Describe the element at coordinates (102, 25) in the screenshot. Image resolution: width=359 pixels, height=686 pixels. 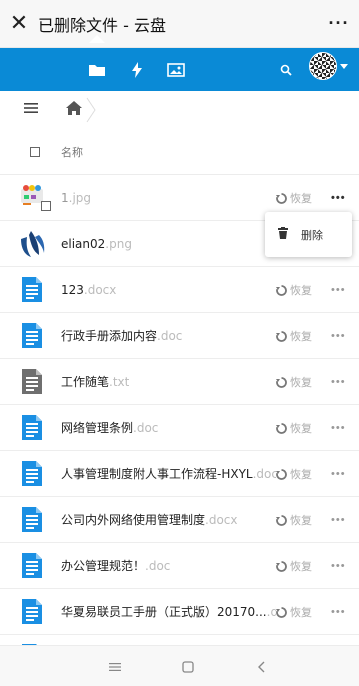
I see `page-title: 已删除文件 - 云盘` at that location.